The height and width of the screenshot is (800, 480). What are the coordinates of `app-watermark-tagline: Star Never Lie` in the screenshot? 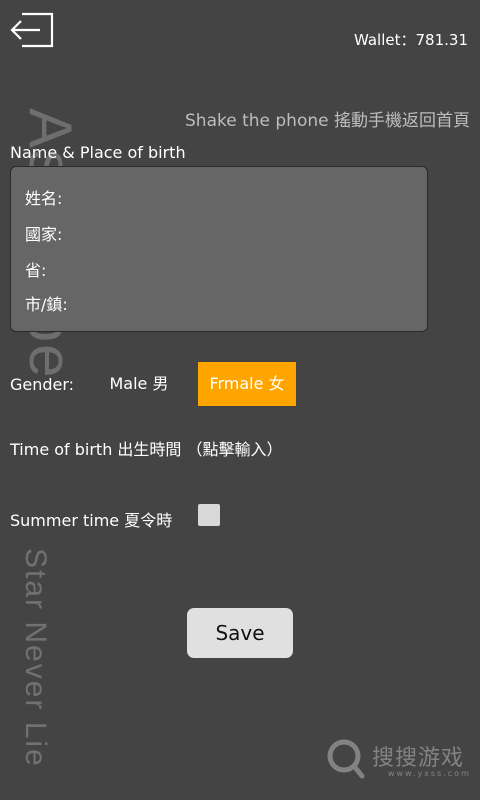 It's located at (35, 658).